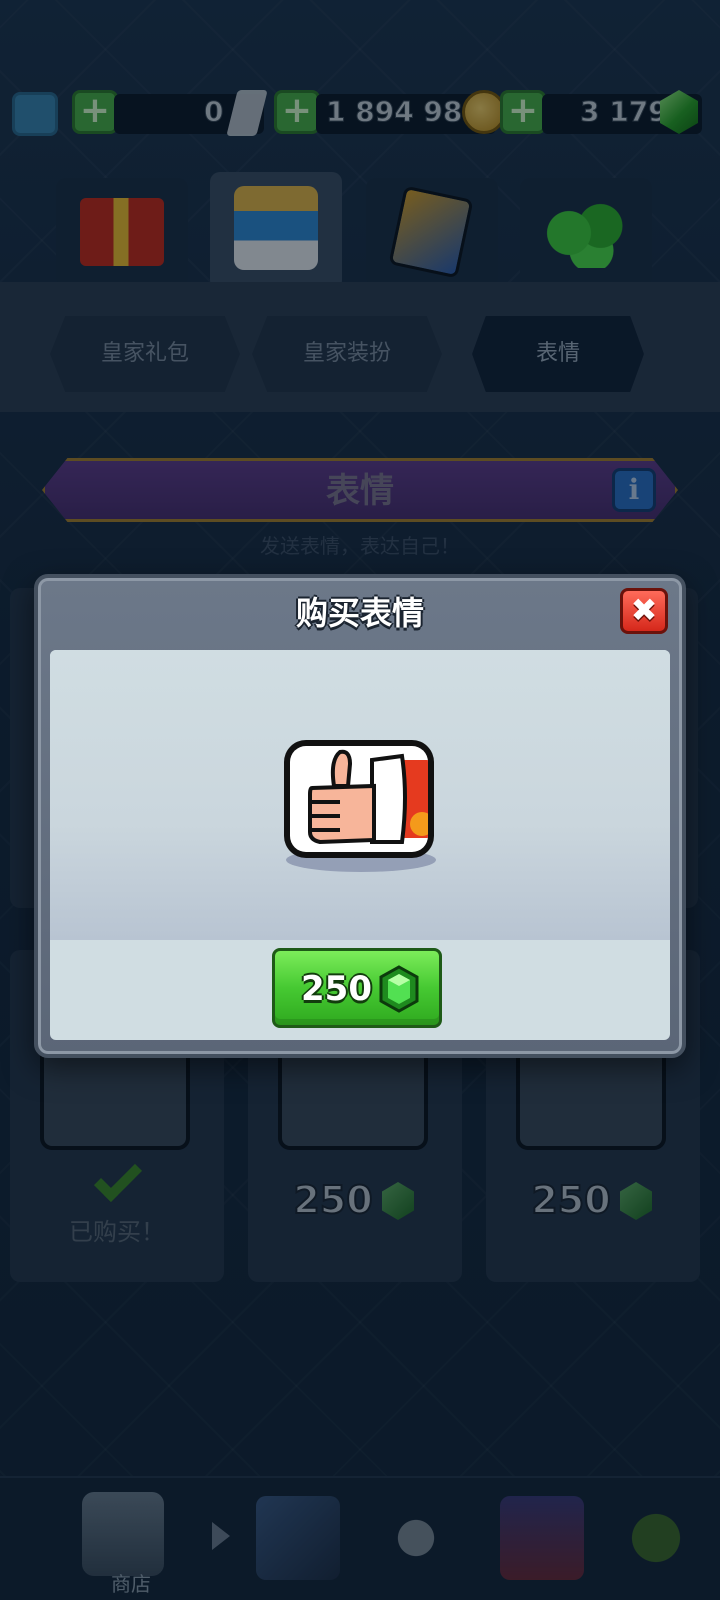  I want to click on dialog-title: 购买表情, so click(359, 613).